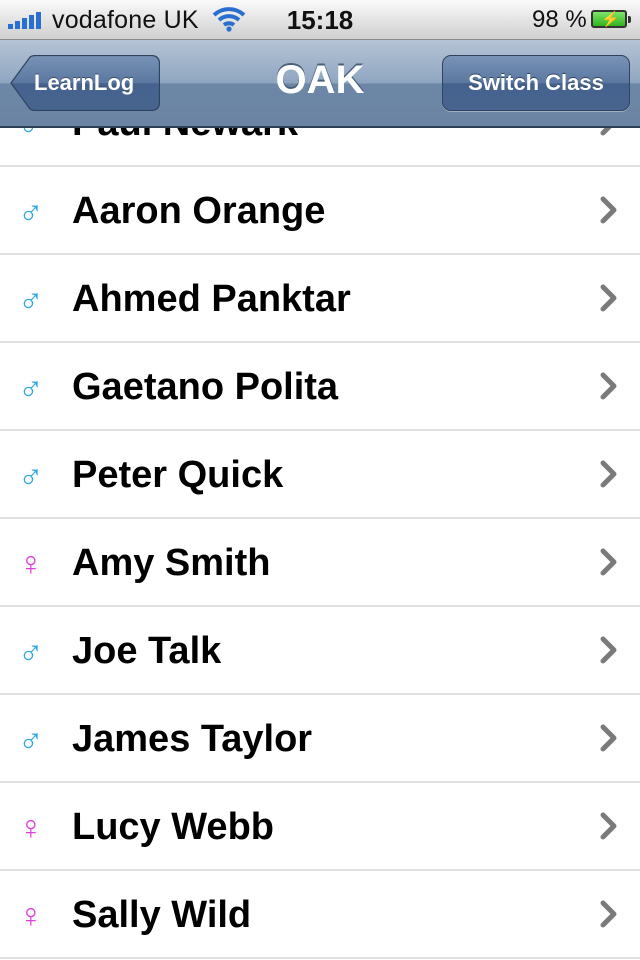 This screenshot has width=640, height=960. Describe the element at coordinates (320, 84) in the screenshot. I see `navigation-bar: LearnLog OAK Switch Class` at that location.